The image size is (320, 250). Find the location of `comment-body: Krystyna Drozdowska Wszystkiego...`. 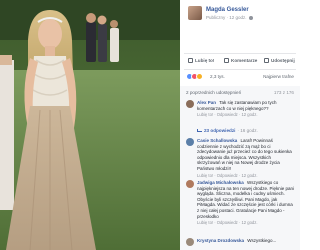

comment-body: Krystyna Drozdowska Wszystkiego... is located at coordinates (246, 241).